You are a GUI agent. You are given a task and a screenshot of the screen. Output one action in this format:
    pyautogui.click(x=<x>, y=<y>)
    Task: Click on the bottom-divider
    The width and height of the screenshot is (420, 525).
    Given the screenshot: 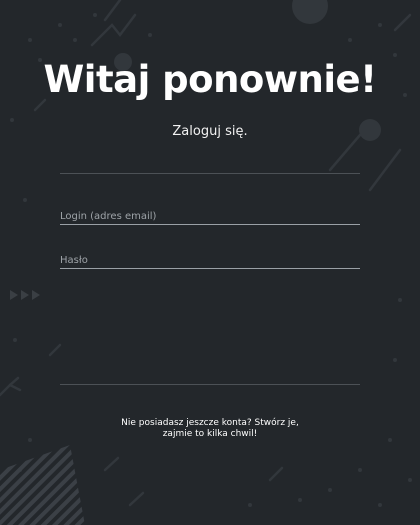 What is the action you would take?
    pyautogui.click(x=210, y=384)
    